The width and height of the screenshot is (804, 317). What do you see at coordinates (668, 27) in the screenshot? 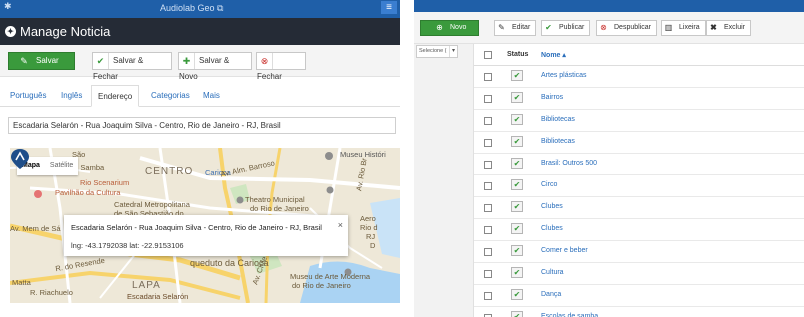
I see `trash-icon: ▥` at bounding box center [668, 27].